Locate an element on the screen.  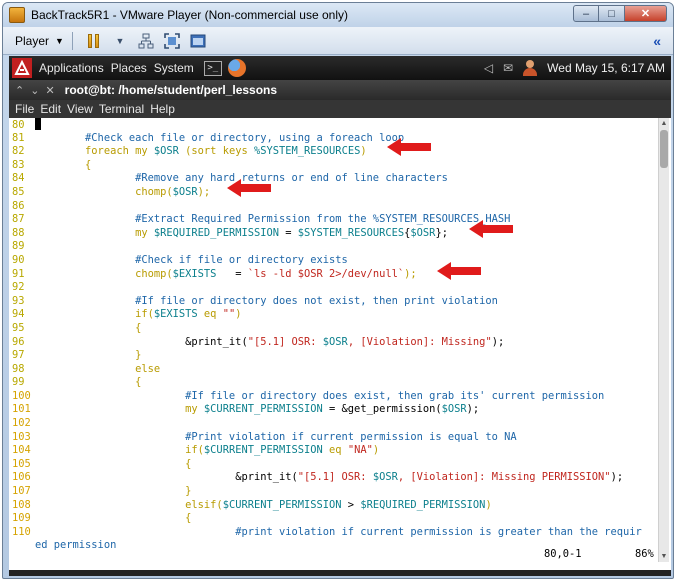
clock: Wed May 15, 6:17 AM is located at coordinates (606, 68).